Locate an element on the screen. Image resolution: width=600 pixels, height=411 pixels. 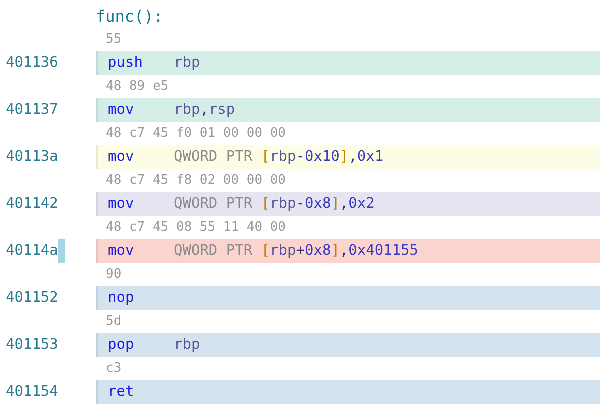
address-label: 401136 is located at coordinates (32, 63).